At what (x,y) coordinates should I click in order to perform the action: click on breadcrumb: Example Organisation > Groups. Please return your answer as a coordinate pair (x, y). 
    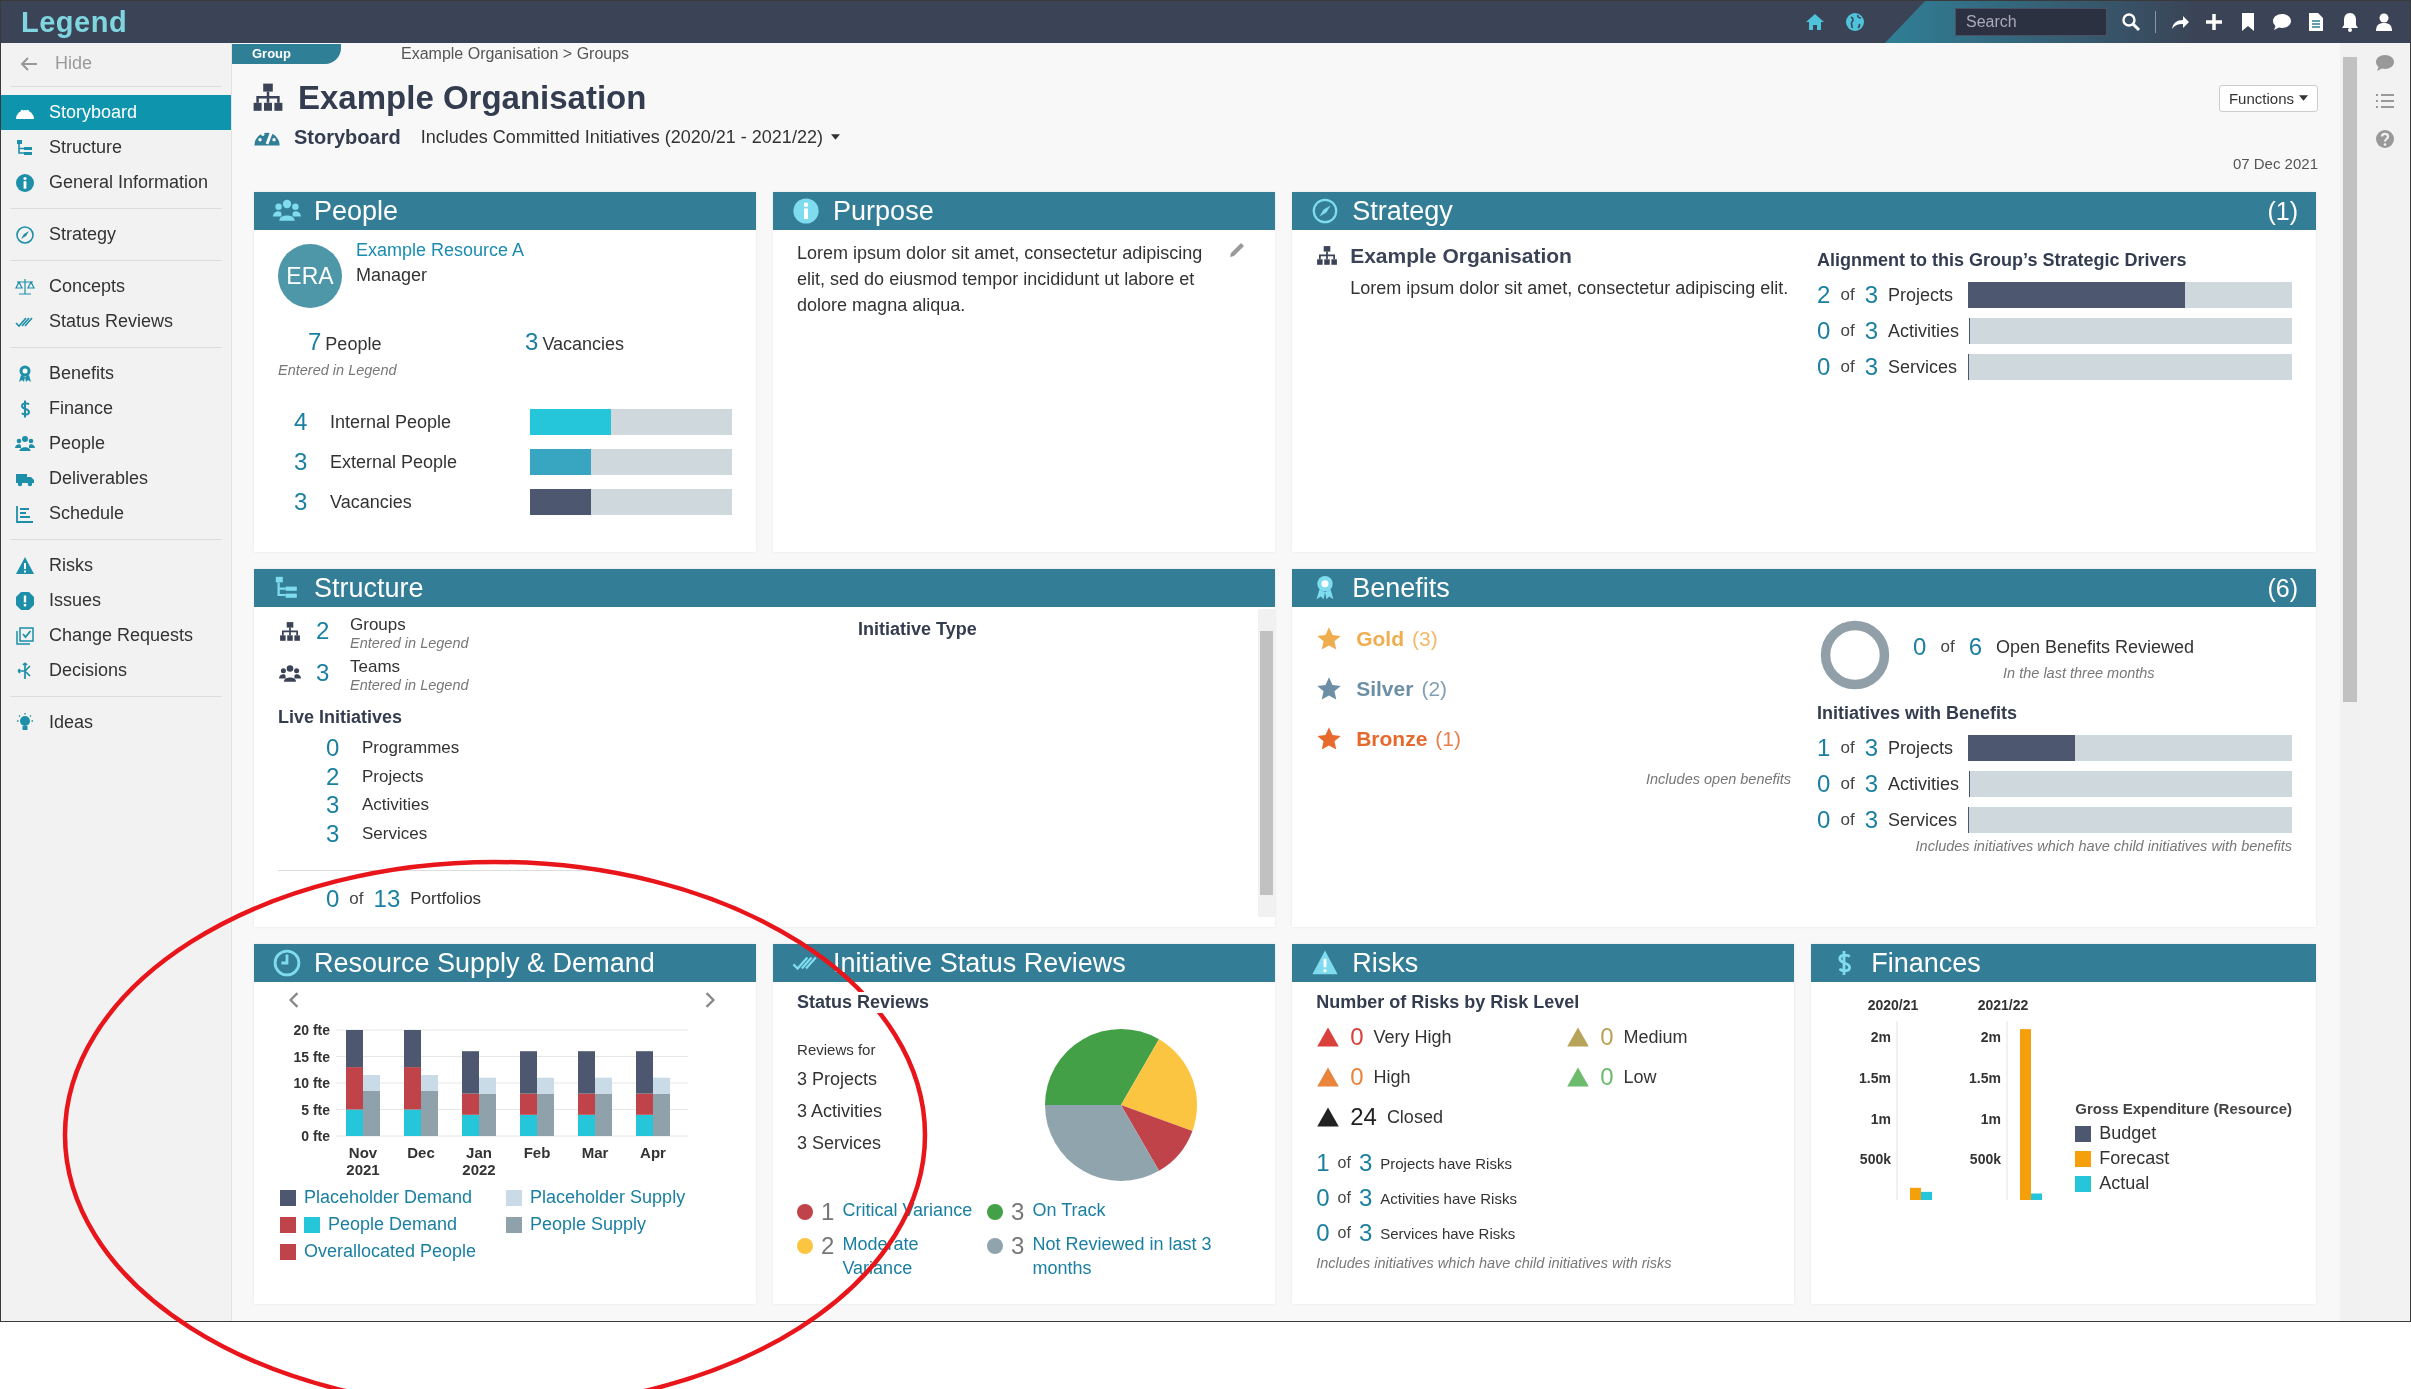
    Looking at the image, I should click on (515, 54).